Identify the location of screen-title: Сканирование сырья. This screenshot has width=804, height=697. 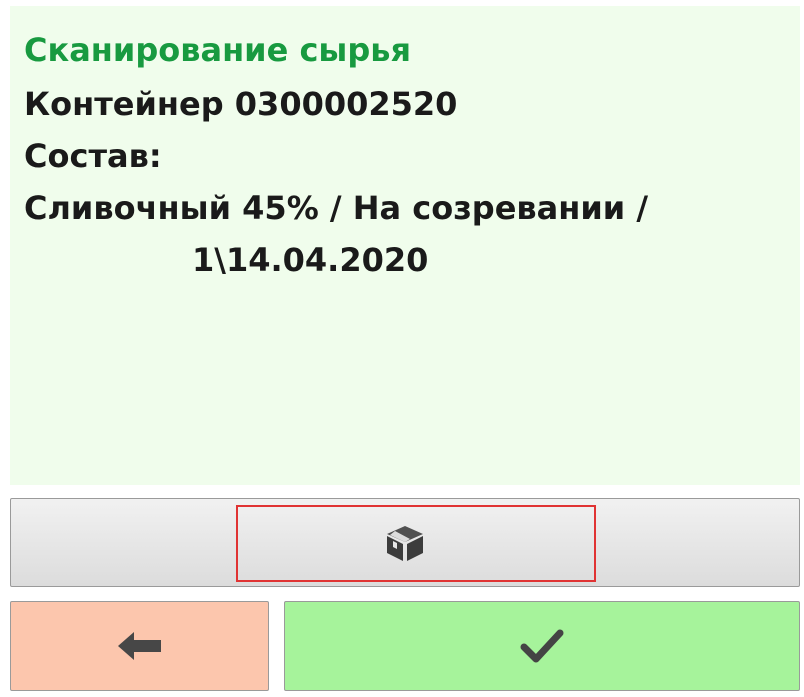
(218, 50).